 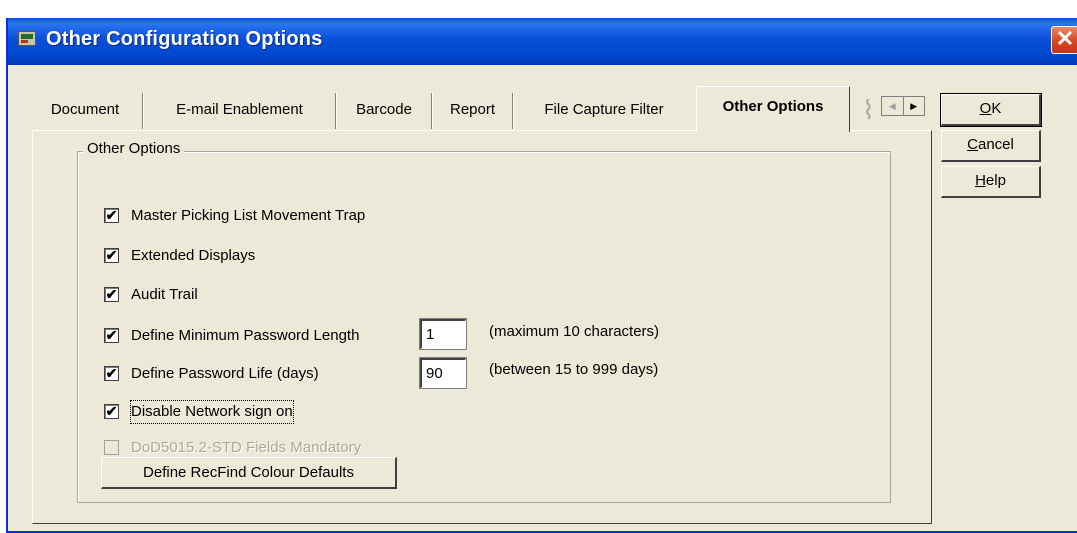 I want to click on tab-scroll-right-icon: ▶, so click(x=914, y=106).